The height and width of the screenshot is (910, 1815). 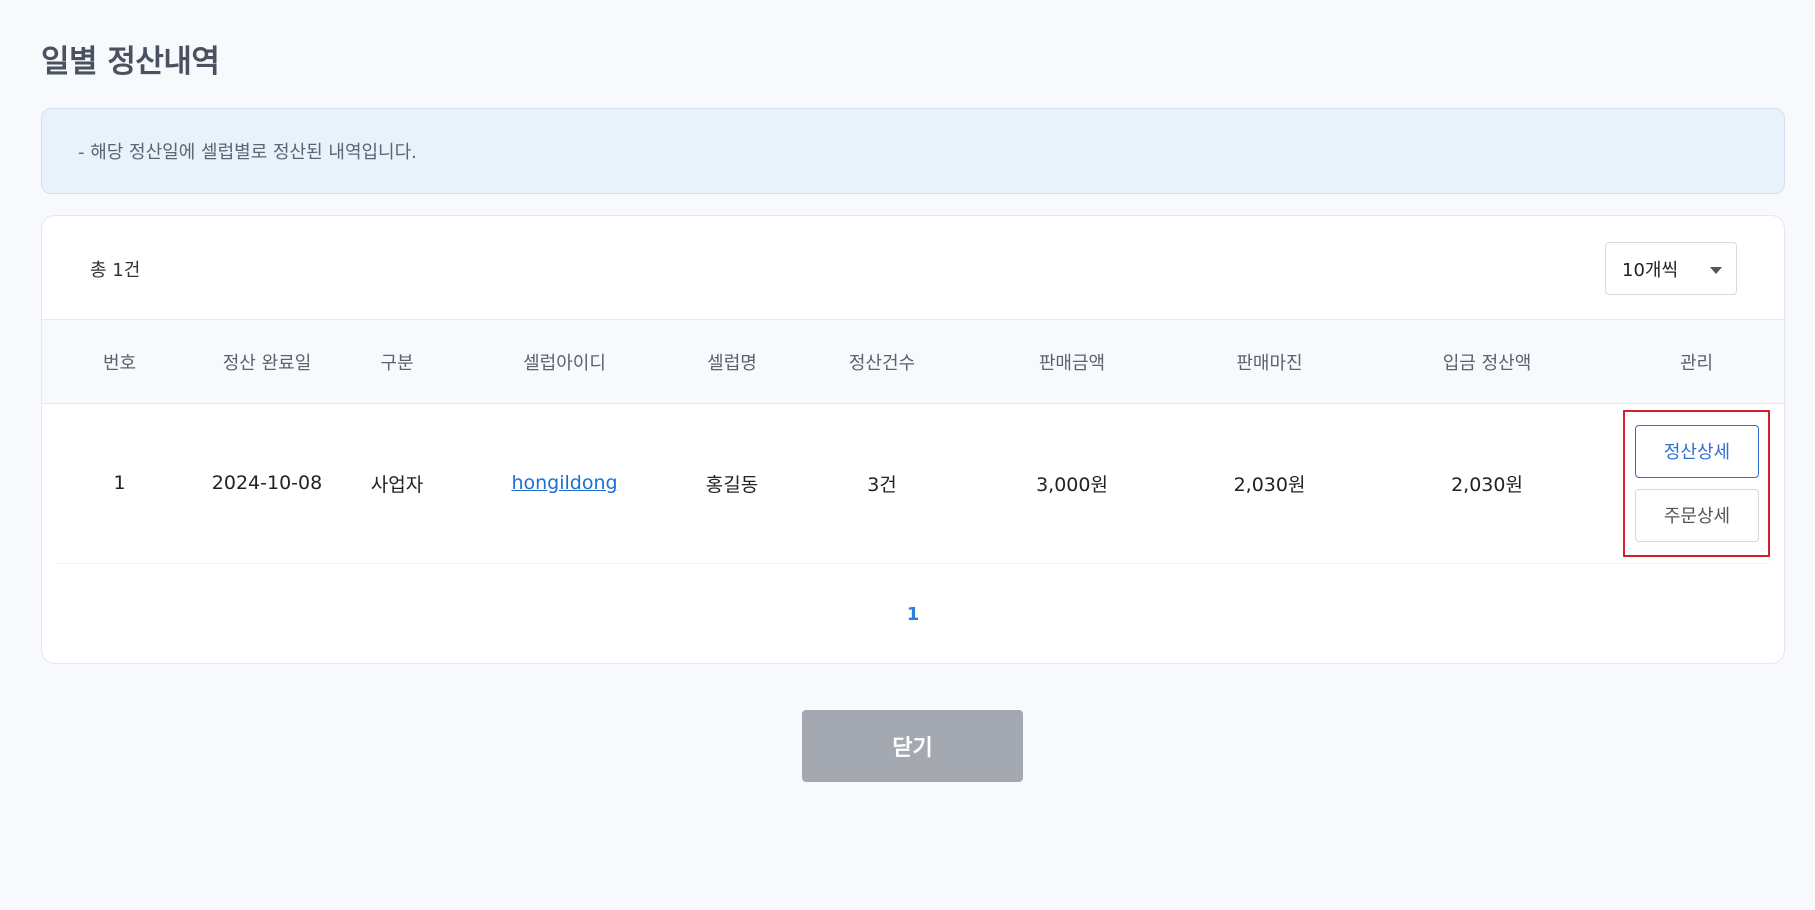 What do you see at coordinates (115, 270) in the screenshot?
I see `total-count: 총 1건` at bounding box center [115, 270].